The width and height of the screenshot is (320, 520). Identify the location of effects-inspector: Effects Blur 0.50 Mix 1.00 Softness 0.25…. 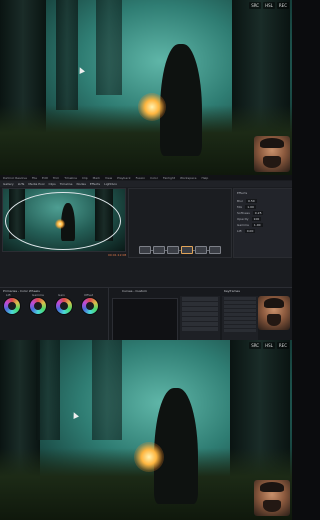
(262, 223).